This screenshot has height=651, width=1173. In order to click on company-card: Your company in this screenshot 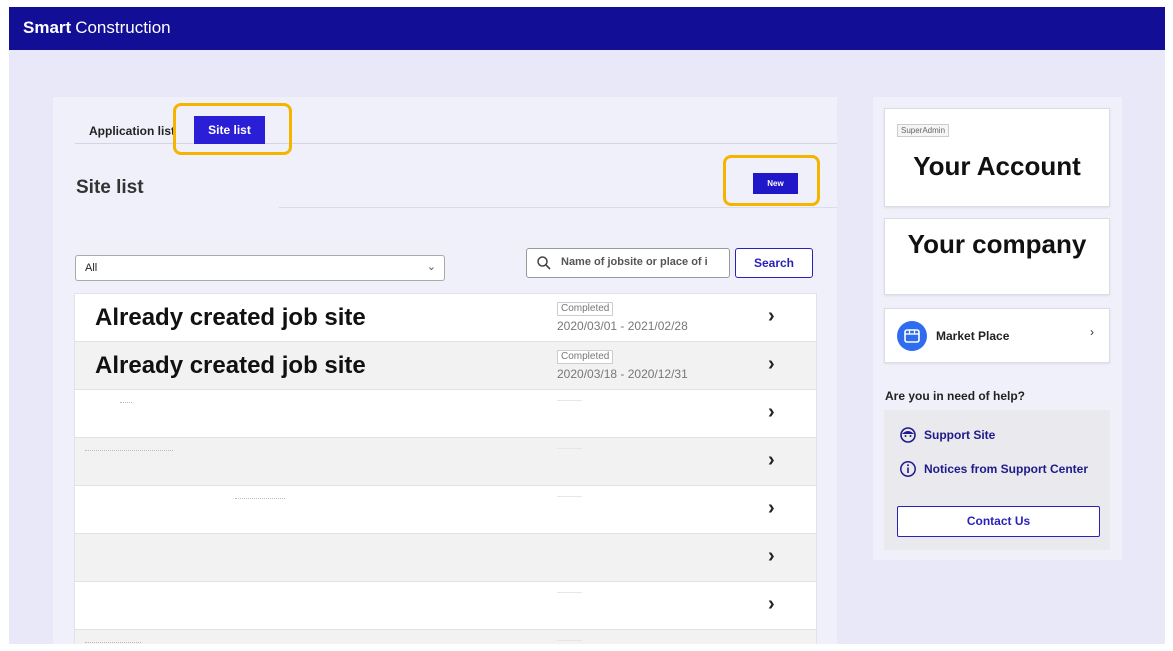, I will do `click(997, 256)`.